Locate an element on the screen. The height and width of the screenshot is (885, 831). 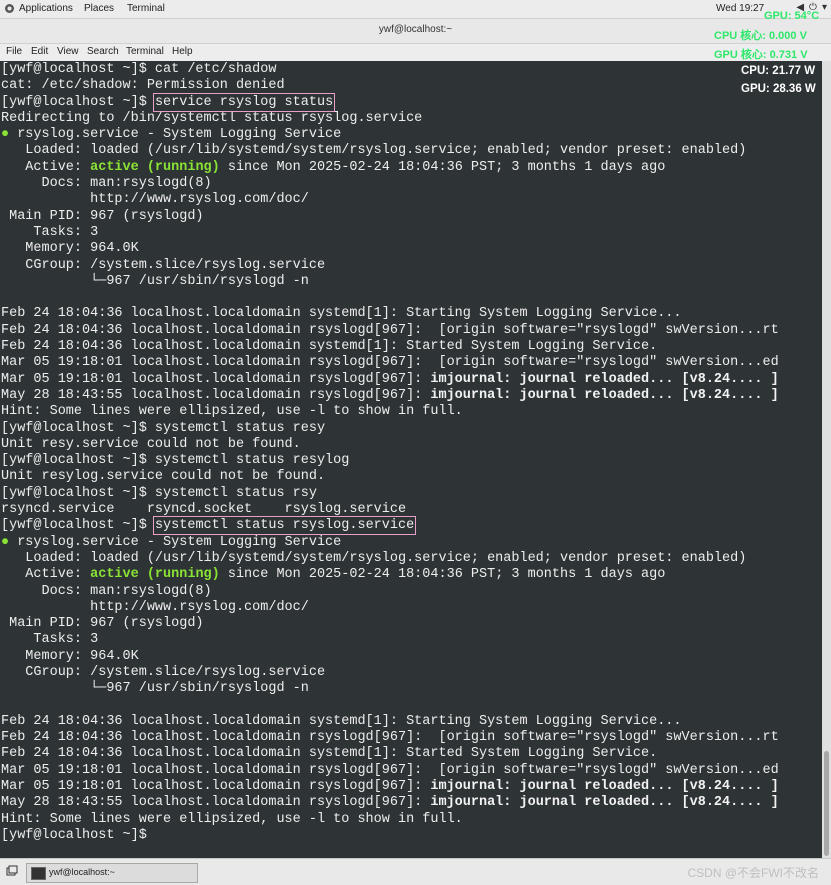
menu-bar: File Edit View Search Terminal Help is located at coordinates (415, 53).